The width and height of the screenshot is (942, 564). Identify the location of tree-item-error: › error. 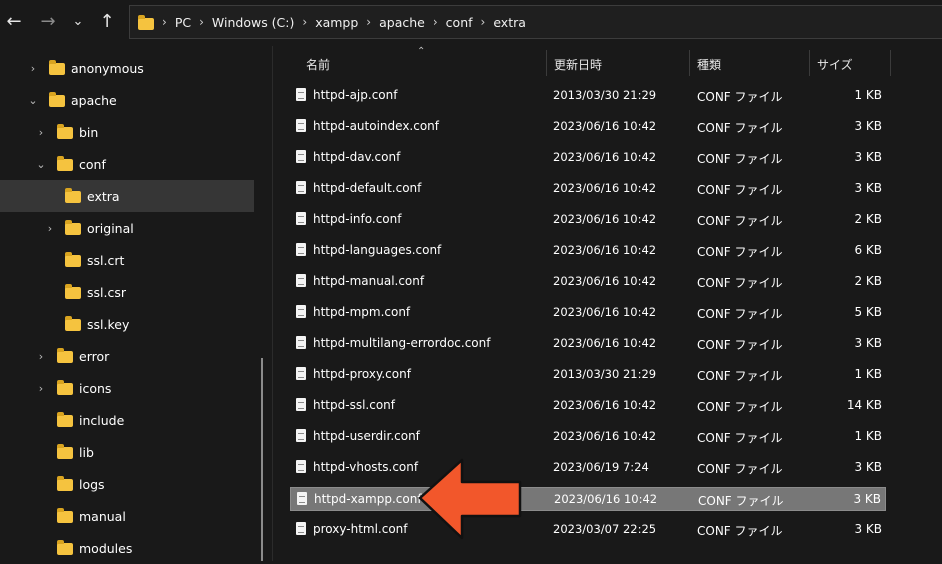
(127, 356).